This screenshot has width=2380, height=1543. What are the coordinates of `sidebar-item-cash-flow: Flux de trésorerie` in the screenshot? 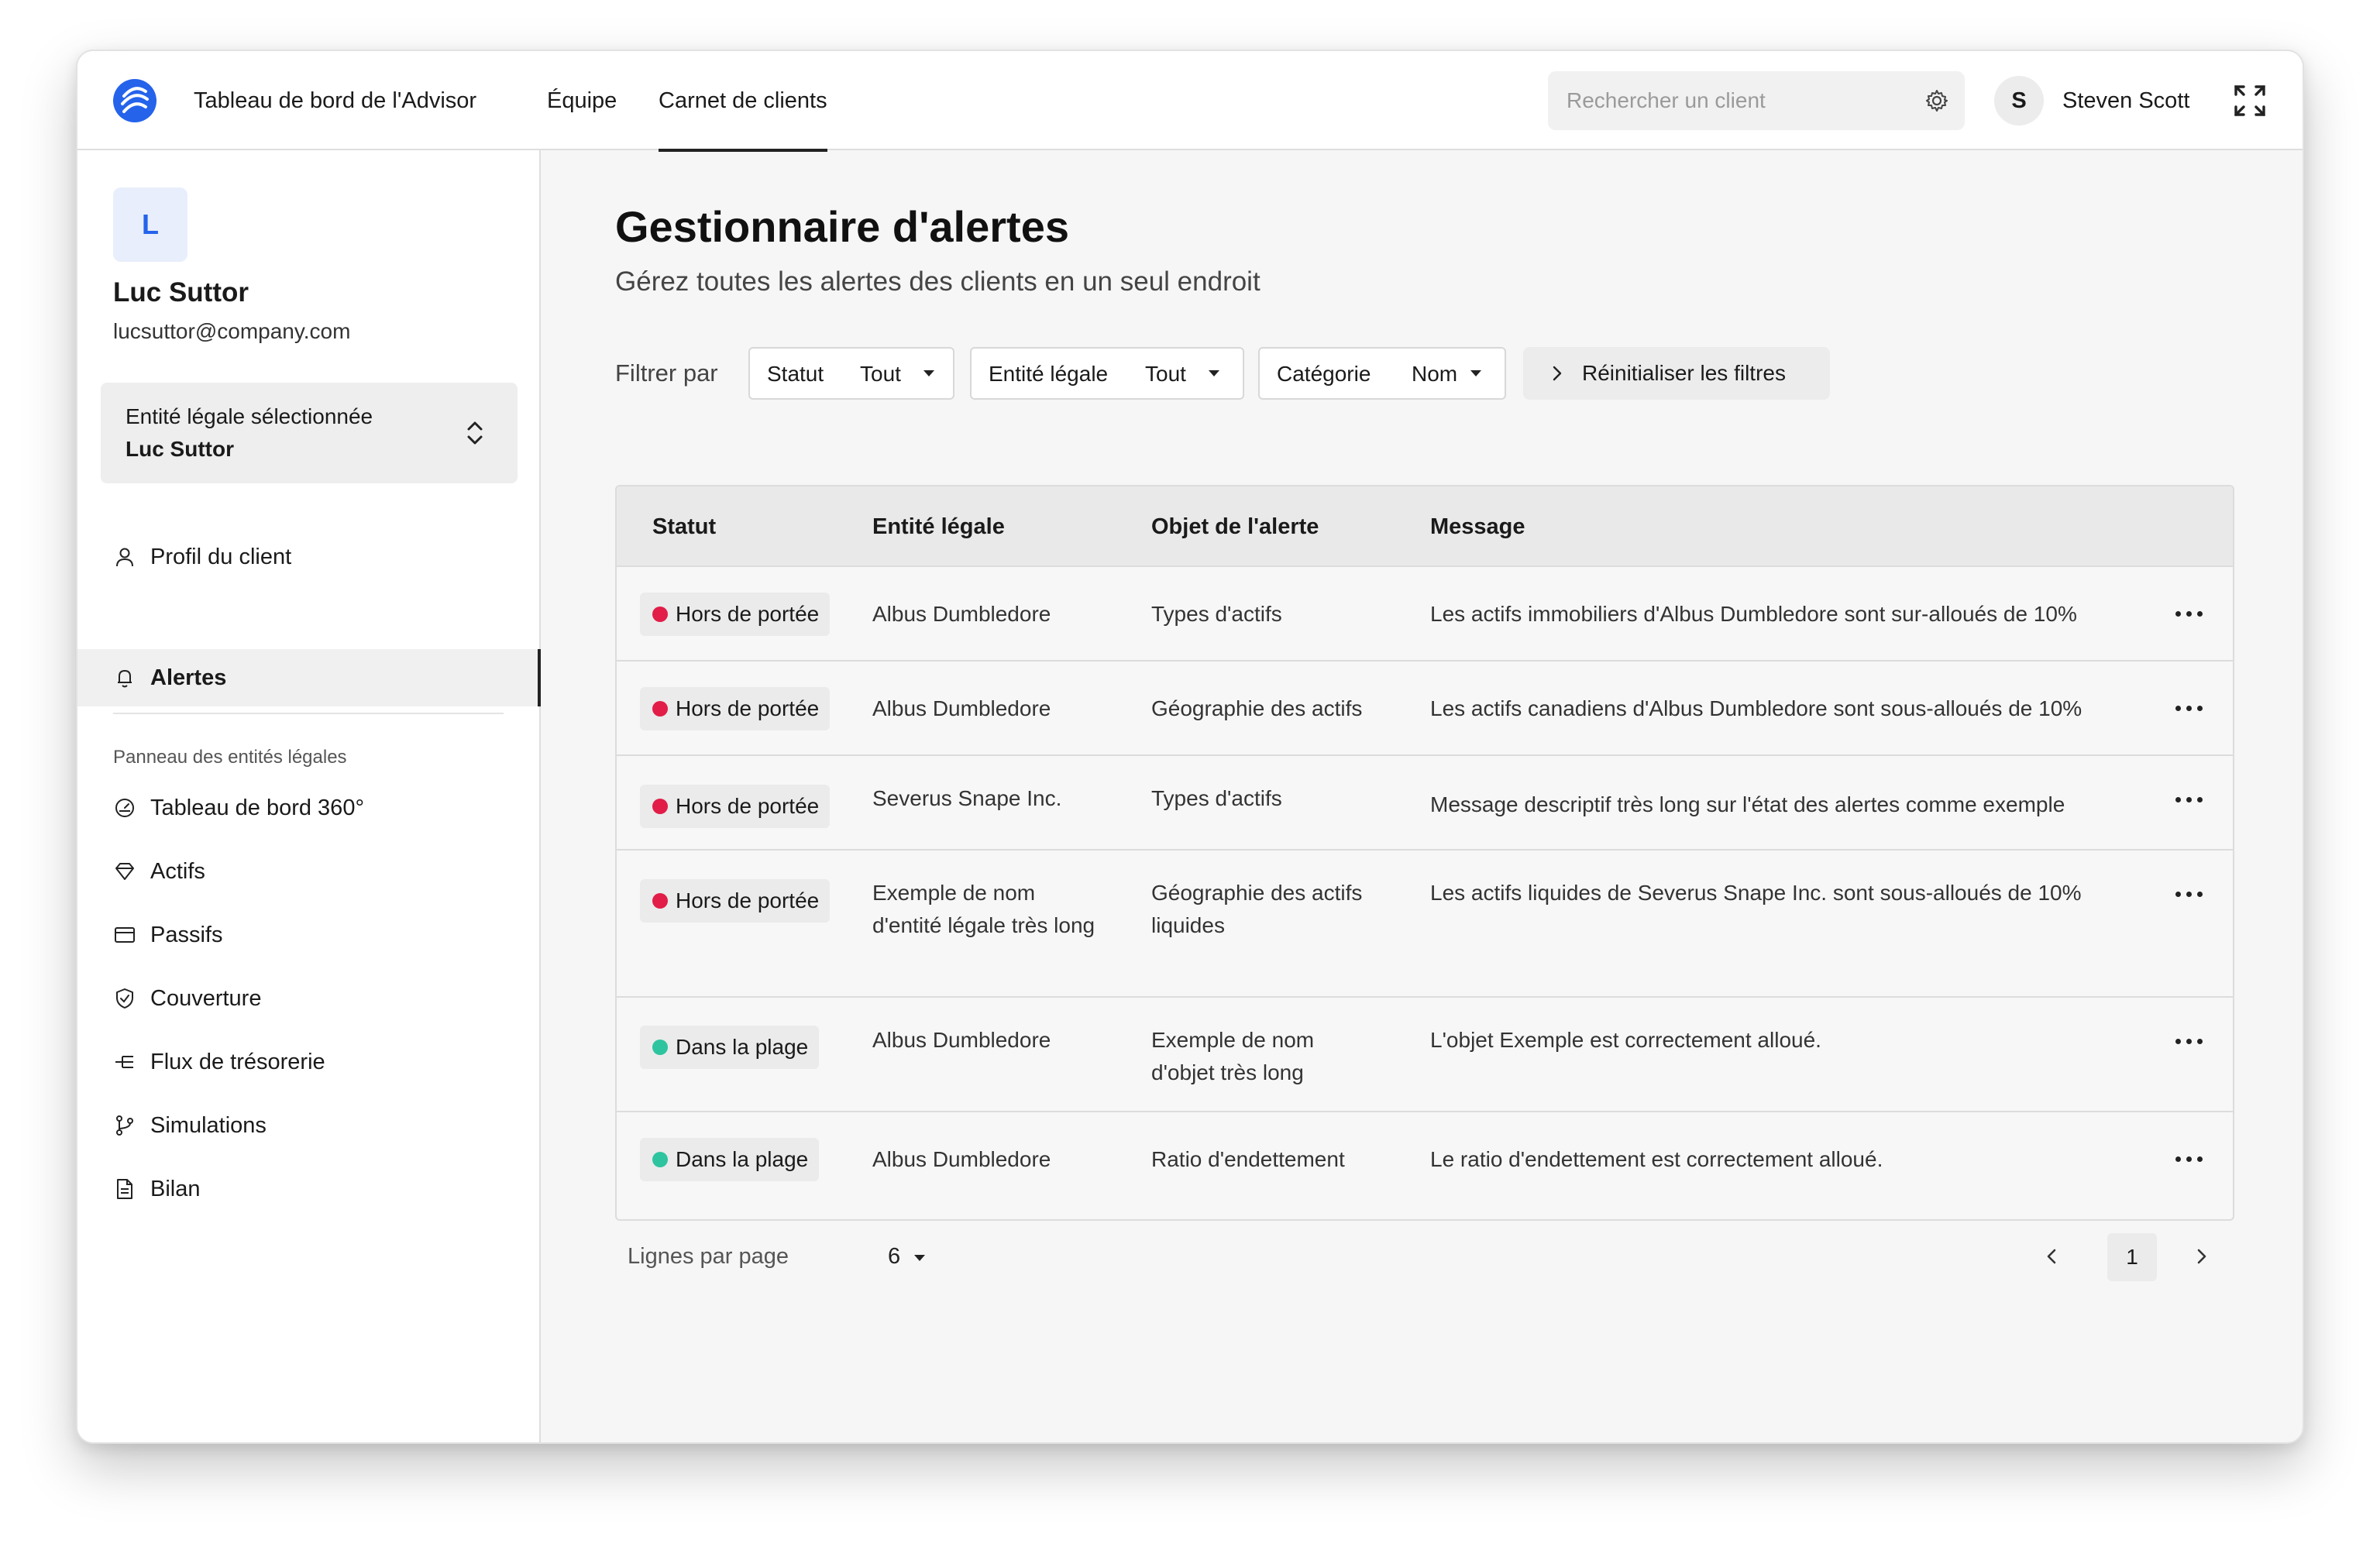 It's located at (309, 1062).